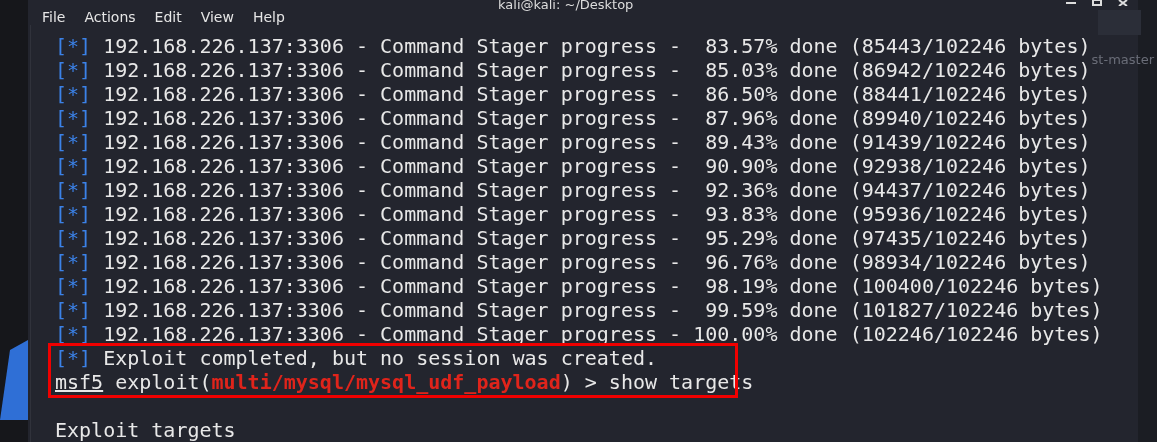 The image size is (1157, 442). Describe the element at coordinates (217, 17) in the screenshot. I see `menu-item: View` at that location.